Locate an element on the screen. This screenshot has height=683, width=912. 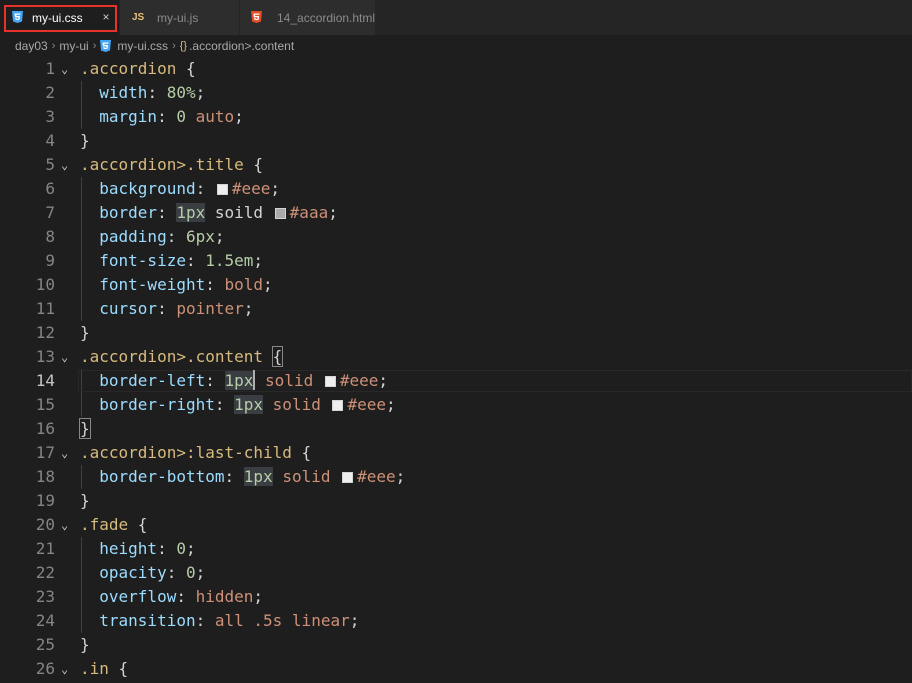
css-property: padding is located at coordinates (133, 236).